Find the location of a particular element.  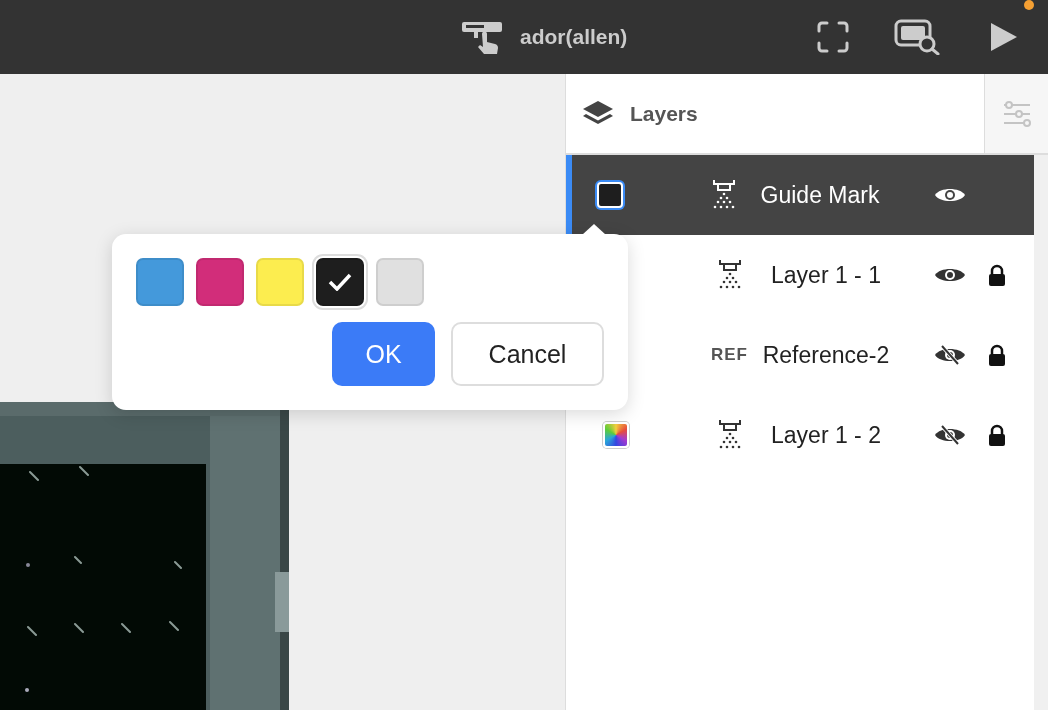

device-name: ador(allen) is located at coordinates (574, 37).